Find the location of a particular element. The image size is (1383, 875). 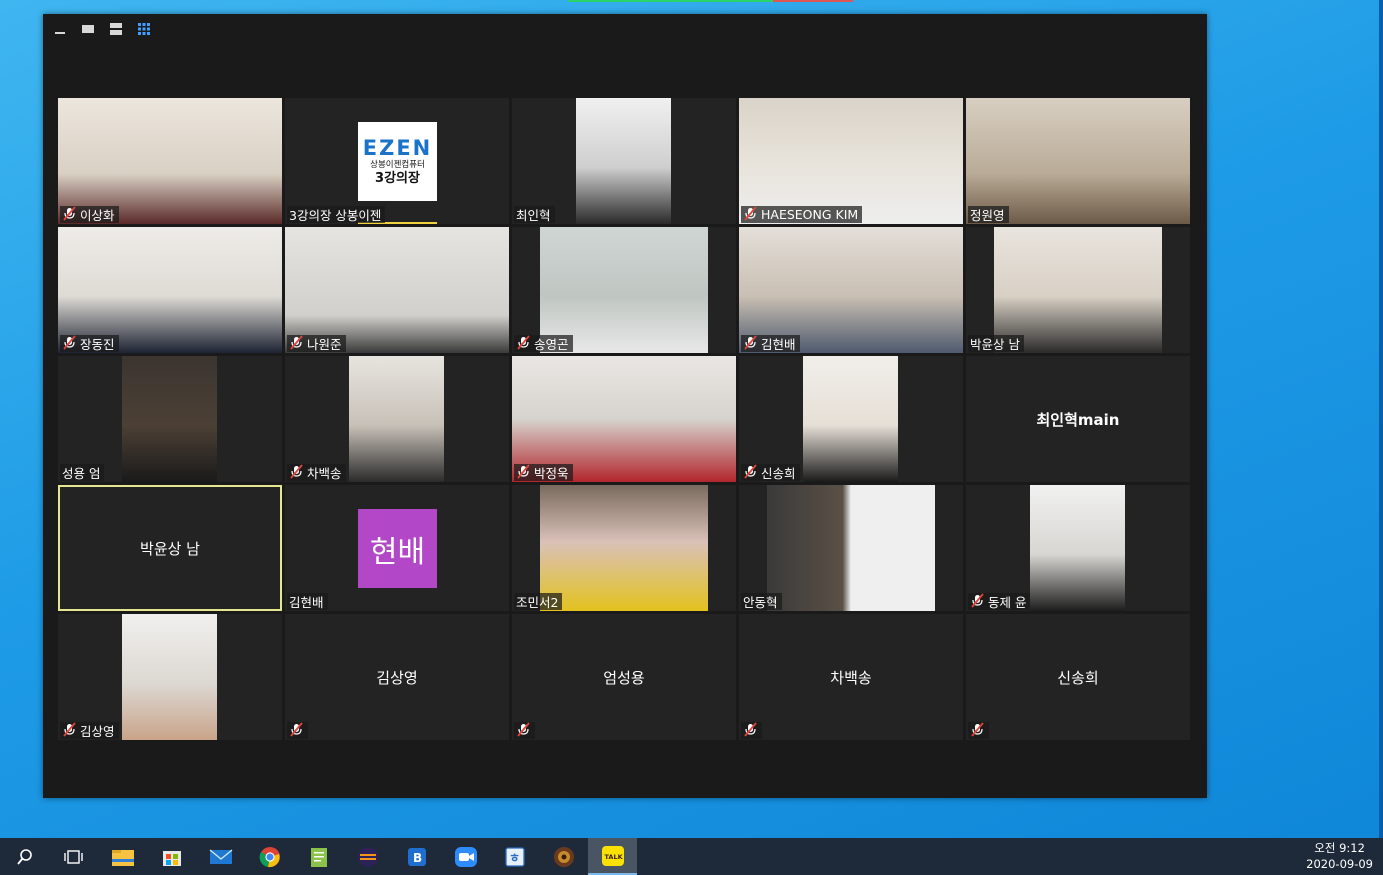

participant-tile: 안동혁 is located at coordinates (851, 548).